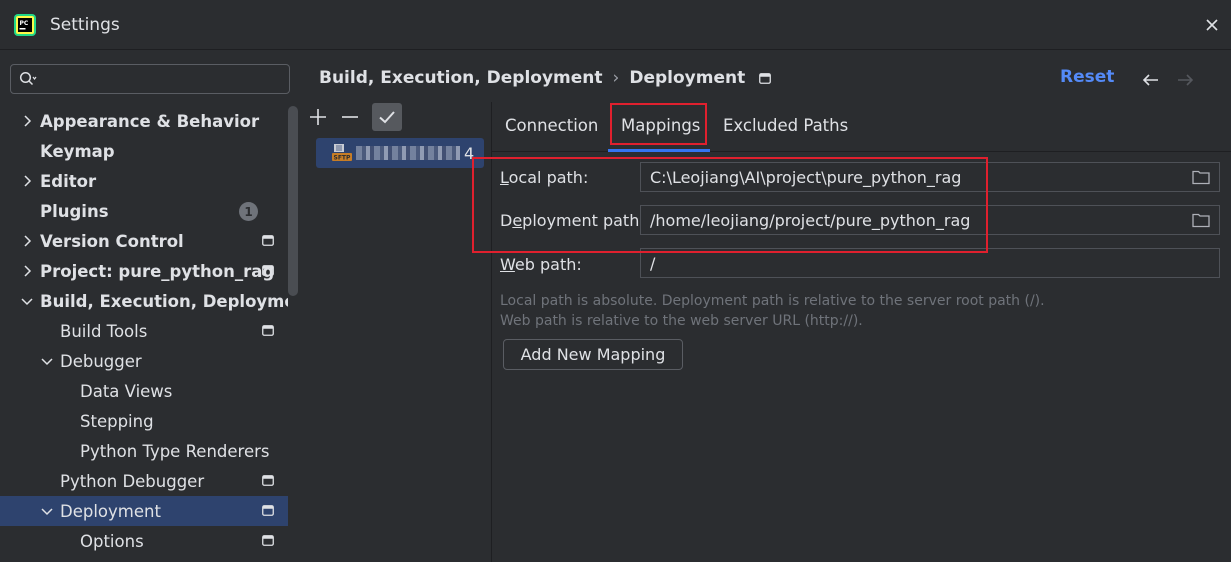 This screenshot has height=562, width=1231. I want to click on sidebar-item-version-control: Version Control, so click(144, 241).